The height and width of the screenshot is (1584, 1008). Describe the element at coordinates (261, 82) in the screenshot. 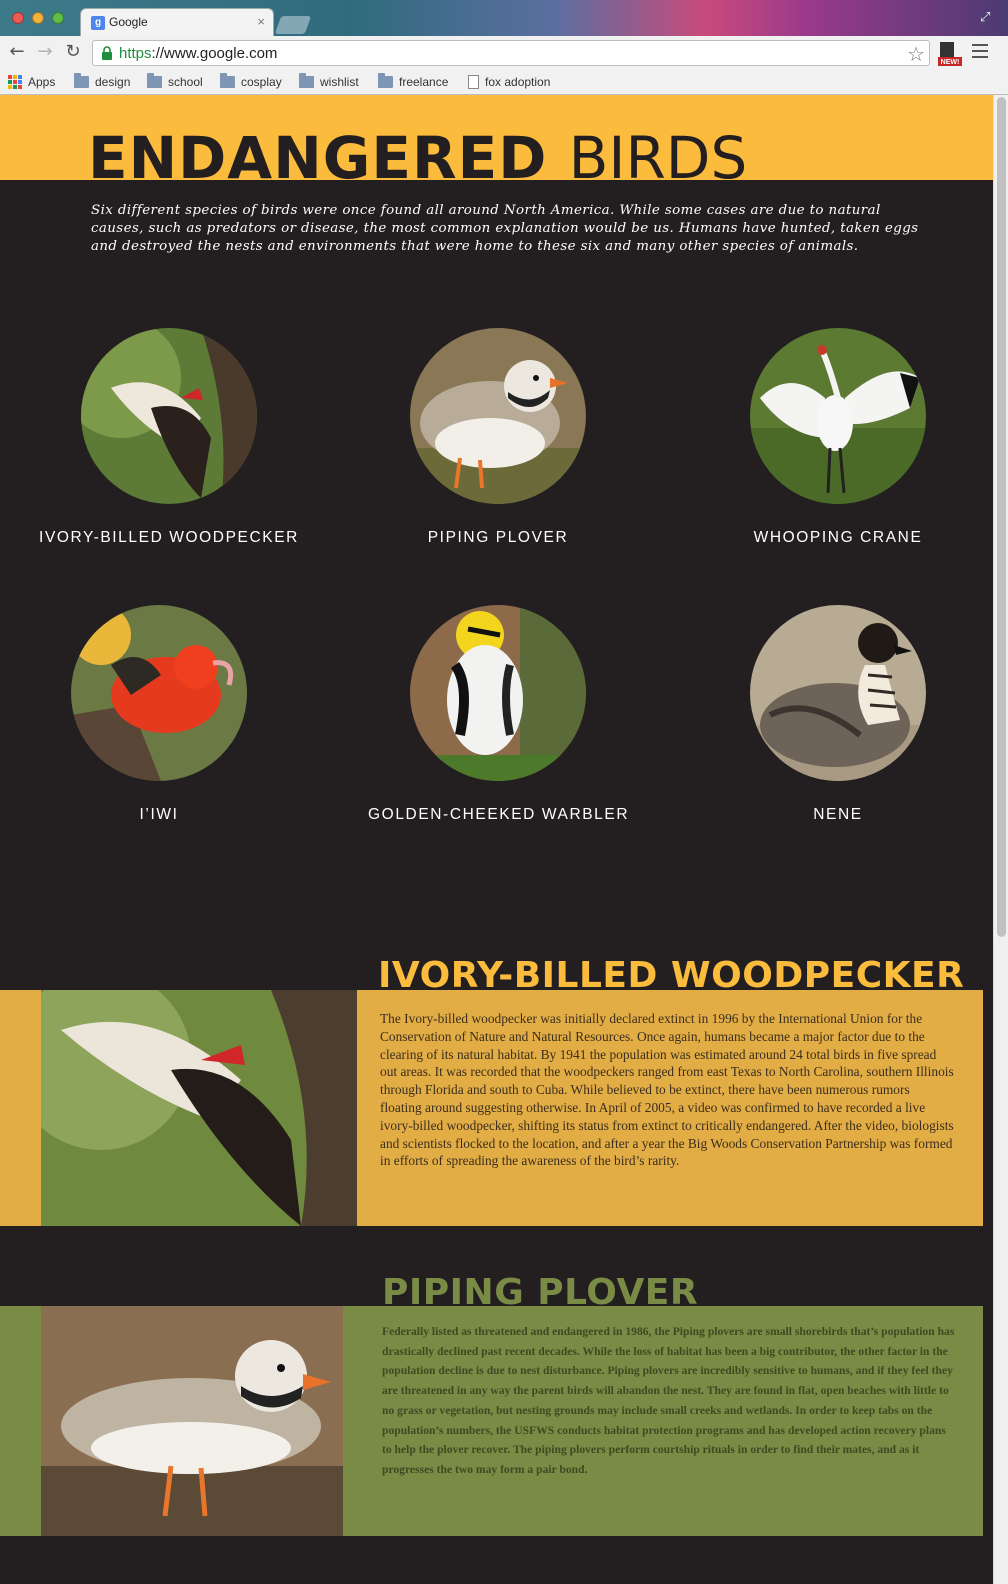

I see `bookmark-label: cosplay` at that location.